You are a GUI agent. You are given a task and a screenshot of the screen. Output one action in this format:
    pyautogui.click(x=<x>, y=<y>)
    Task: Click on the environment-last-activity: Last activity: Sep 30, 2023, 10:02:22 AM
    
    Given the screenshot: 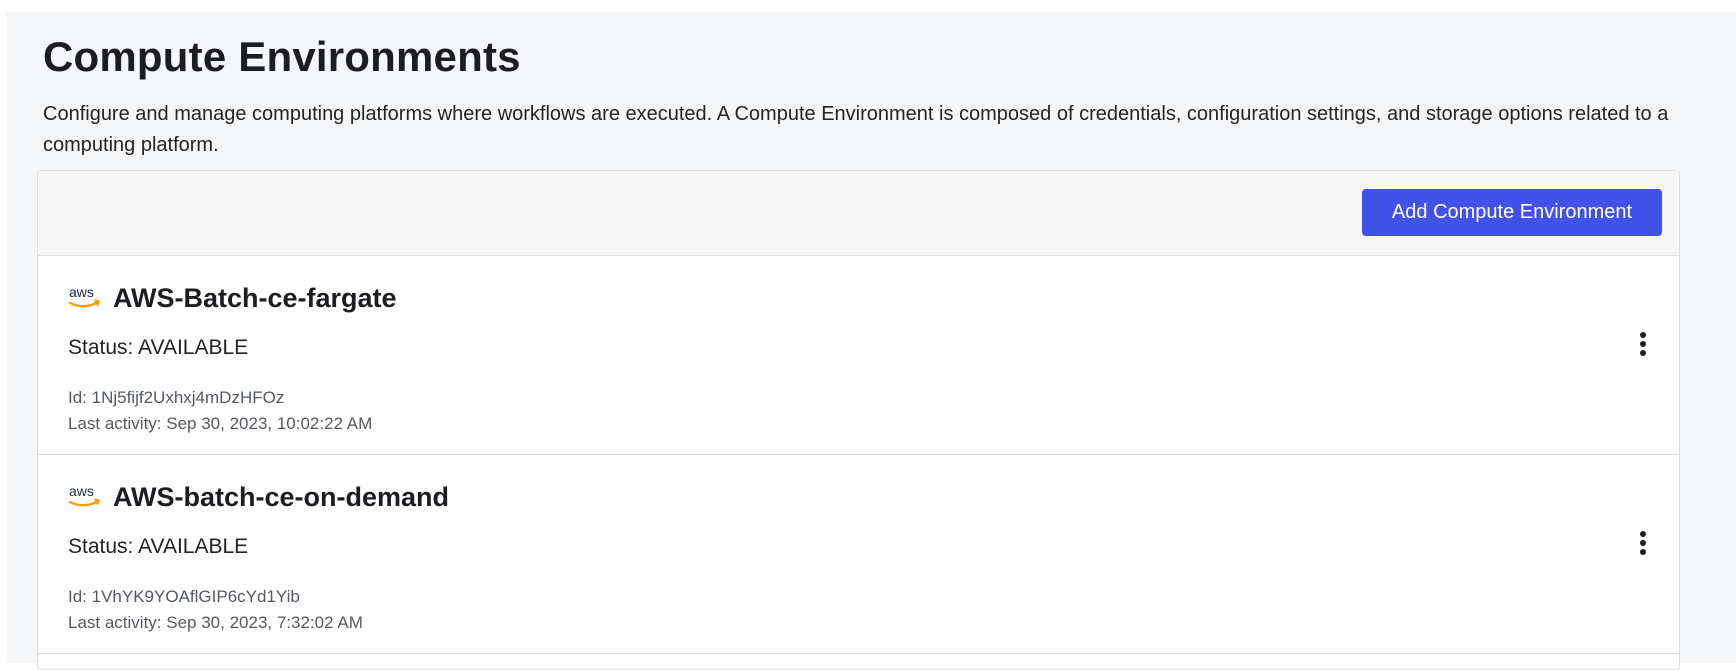 What is the action you would take?
    pyautogui.click(x=220, y=423)
    